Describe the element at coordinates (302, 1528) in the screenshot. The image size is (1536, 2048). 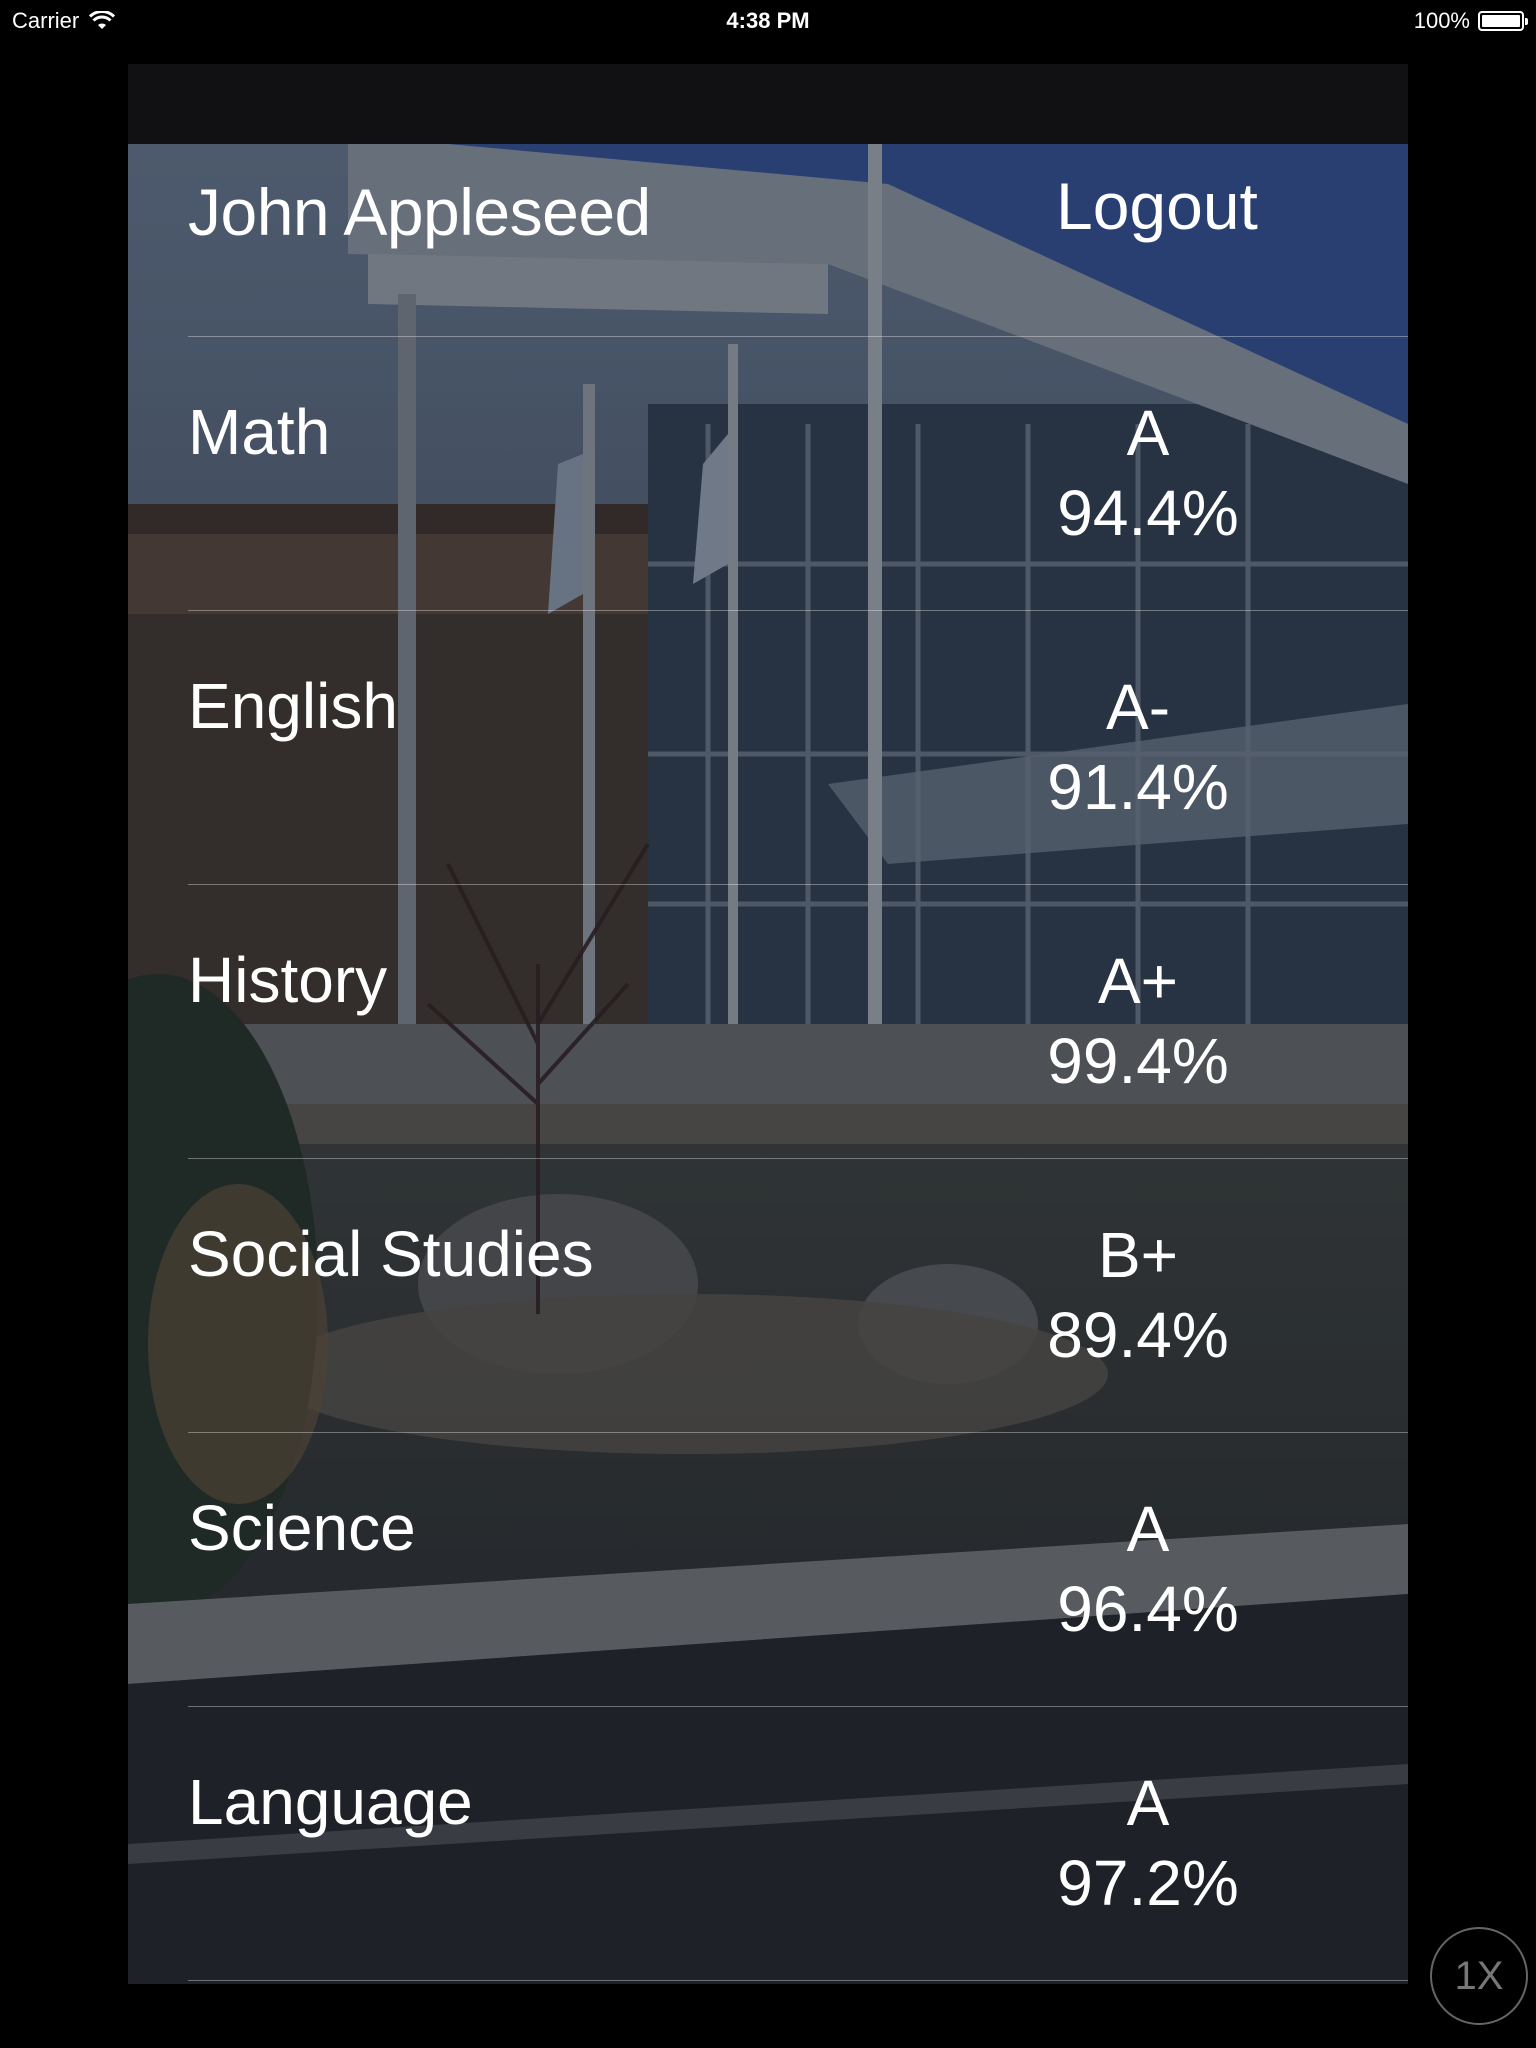
I see `subject-name: Science` at that location.